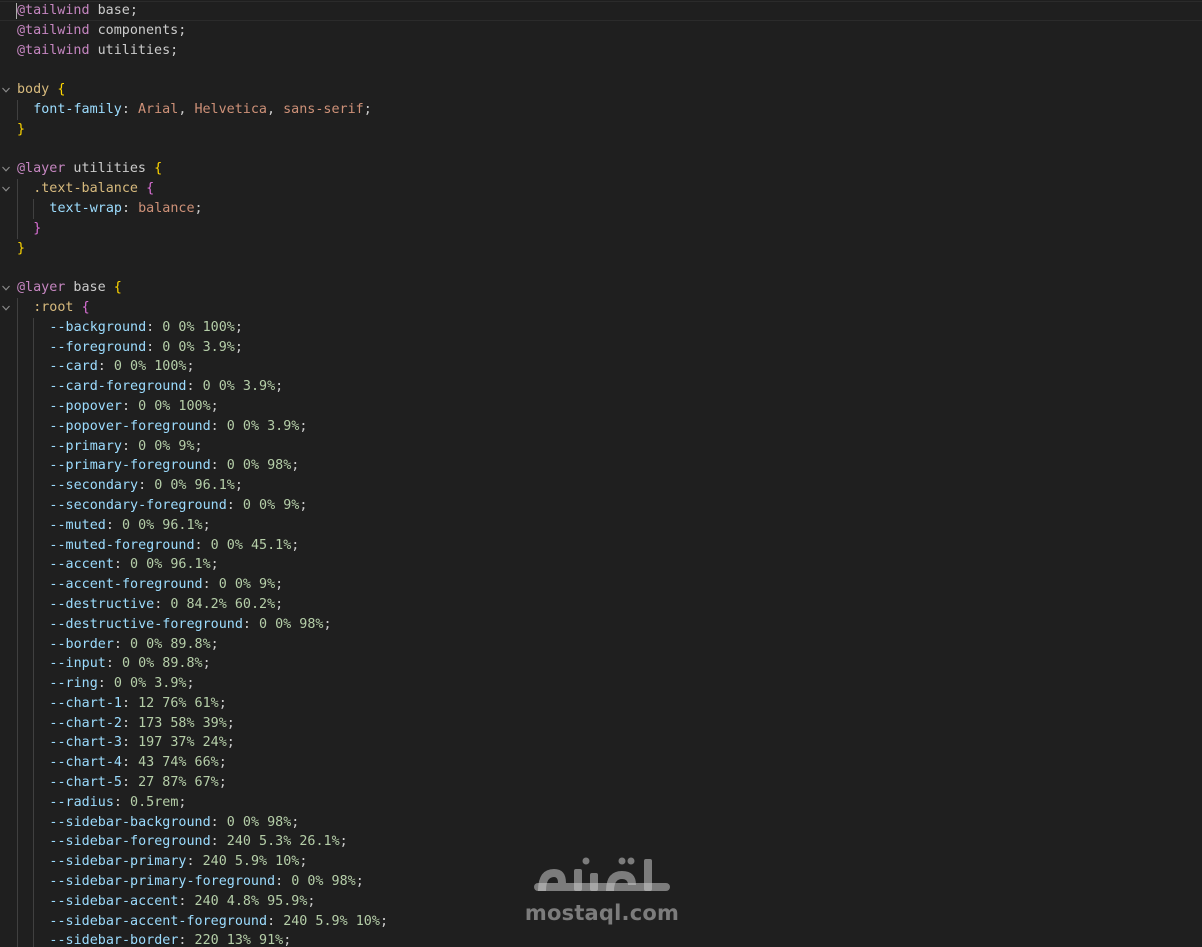 This screenshot has width=1202, height=947. I want to click on code-line: --primary: 0 0% 9%;, so click(601, 446).